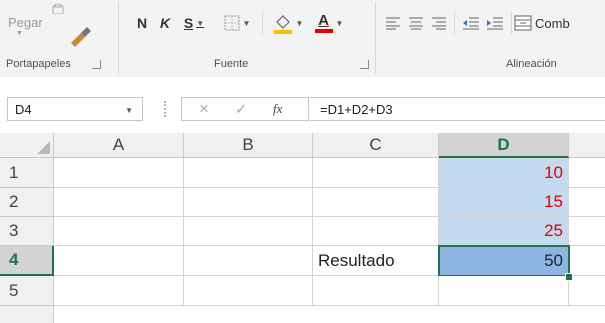 Image resolution: width=605 pixels, height=323 pixels. I want to click on cell-b5, so click(248, 291).